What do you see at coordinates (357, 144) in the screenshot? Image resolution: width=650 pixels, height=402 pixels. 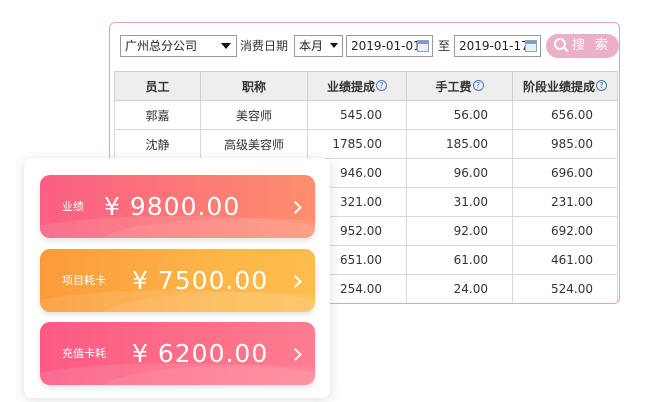 I see `cell-performance: 1785.00` at bounding box center [357, 144].